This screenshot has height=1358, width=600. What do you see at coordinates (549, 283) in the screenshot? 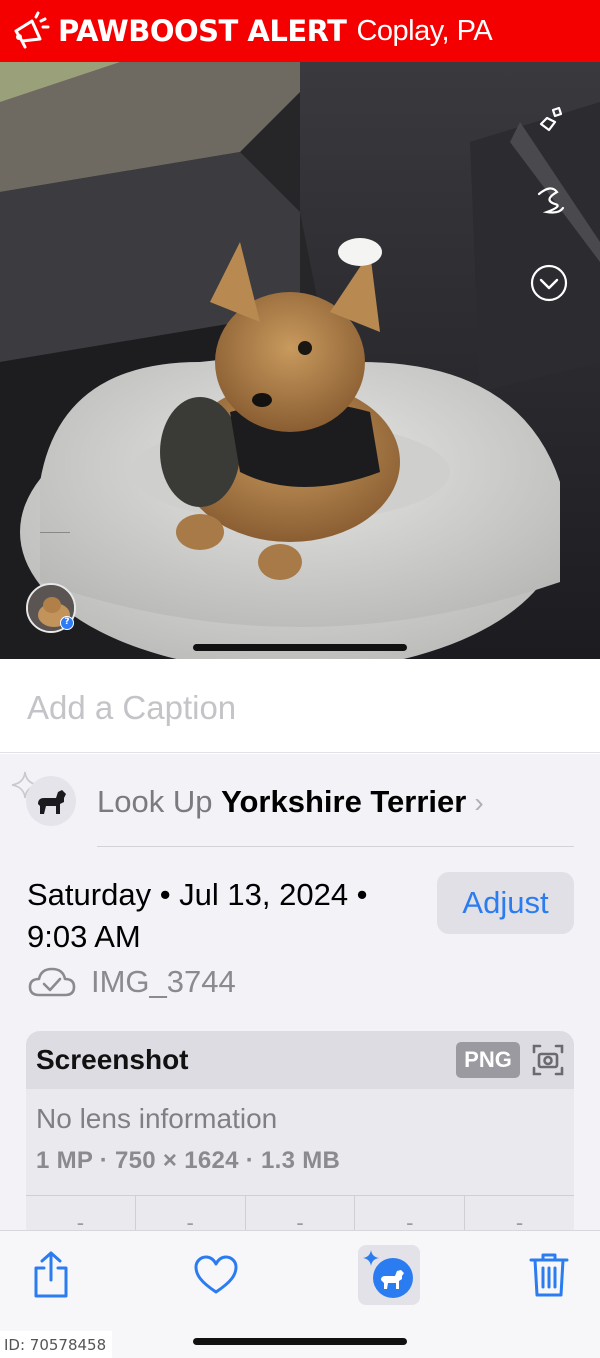
I see `chevron-down-circle-icon` at bounding box center [549, 283].